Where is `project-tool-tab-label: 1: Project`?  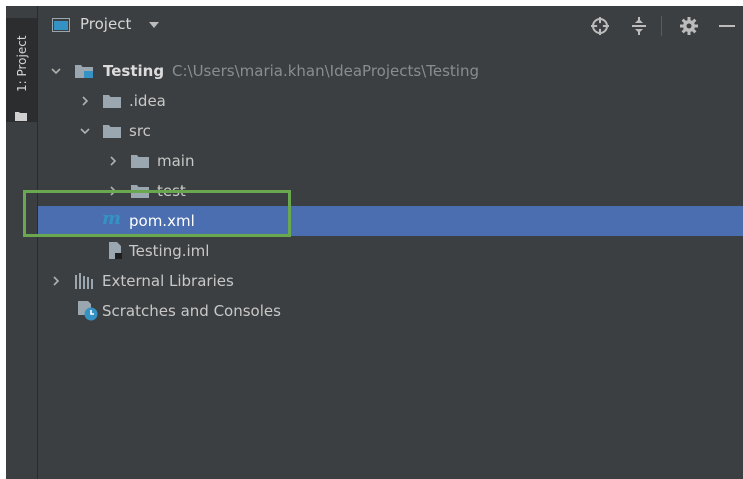 project-tool-tab-label: 1: Project is located at coordinates (22, 63).